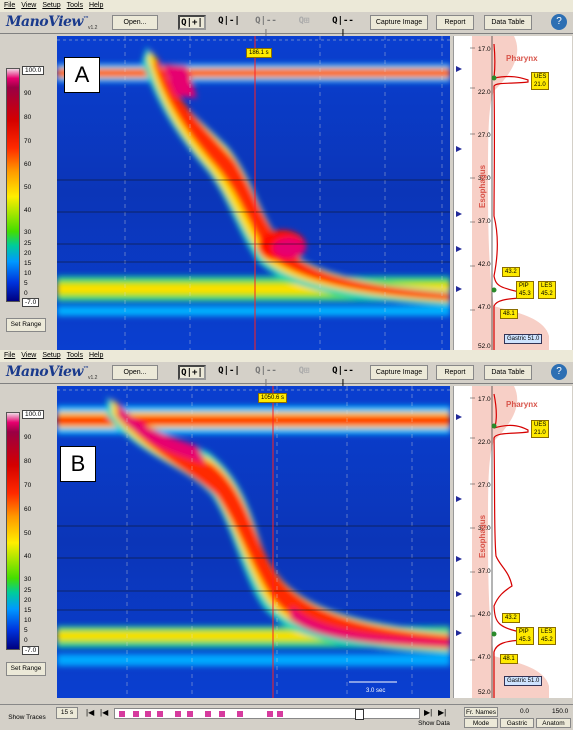 The height and width of the screenshot is (730, 573). I want to click on prev-frame-icon: |◀, so click(104, 713).